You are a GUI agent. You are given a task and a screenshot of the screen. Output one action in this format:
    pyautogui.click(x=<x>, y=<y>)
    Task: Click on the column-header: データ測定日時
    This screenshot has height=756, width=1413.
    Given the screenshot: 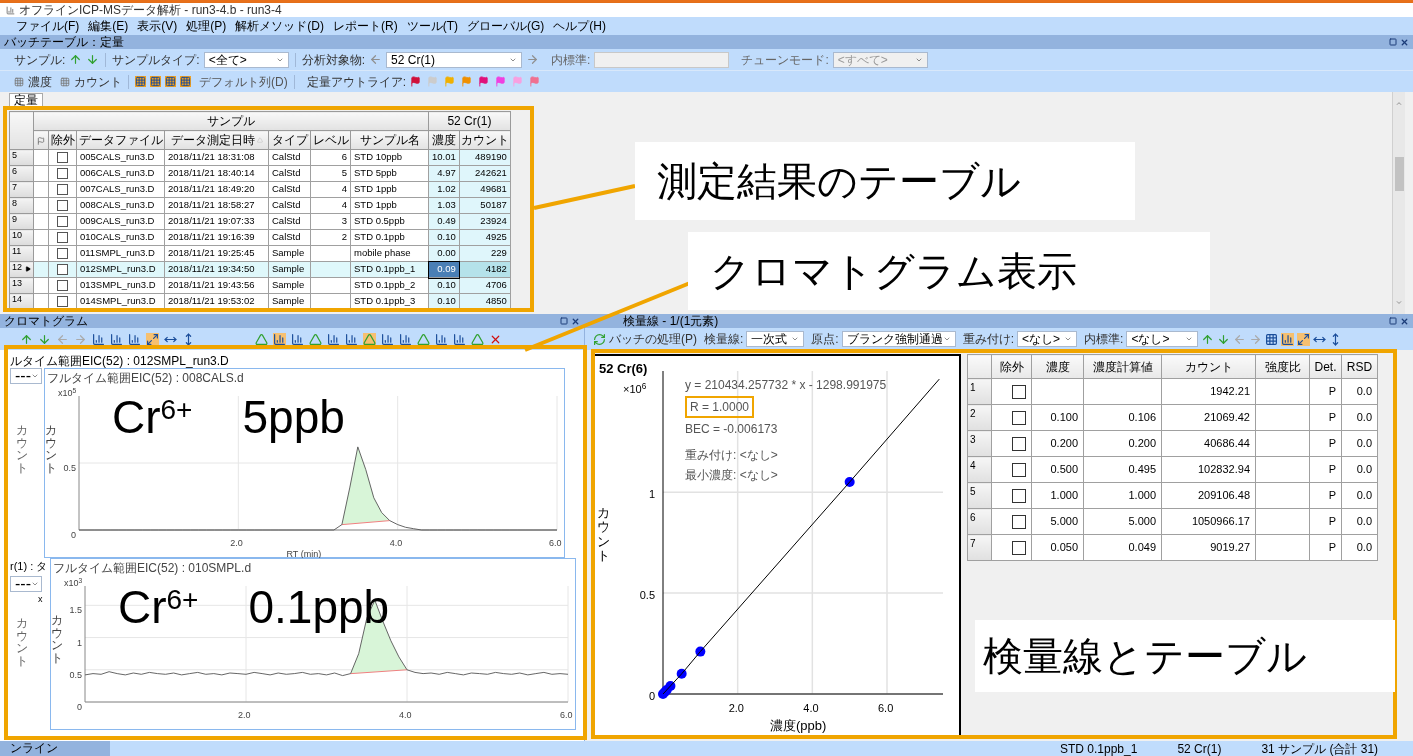 What is the action you would take?
    pyautogui.click(x=212, y=140)
    